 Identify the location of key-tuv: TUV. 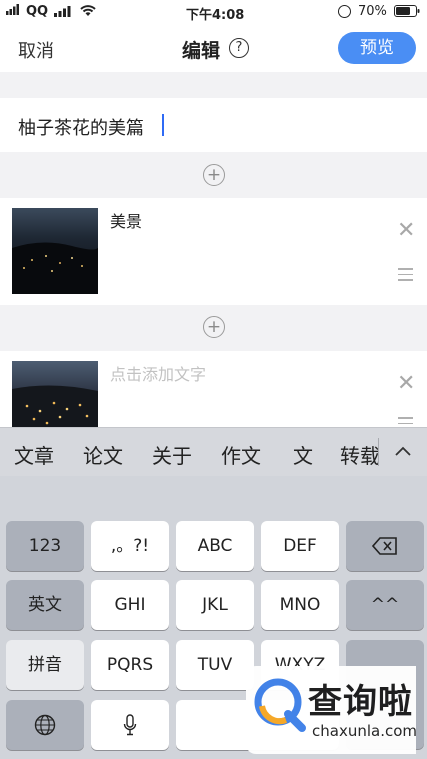
(215, 665).